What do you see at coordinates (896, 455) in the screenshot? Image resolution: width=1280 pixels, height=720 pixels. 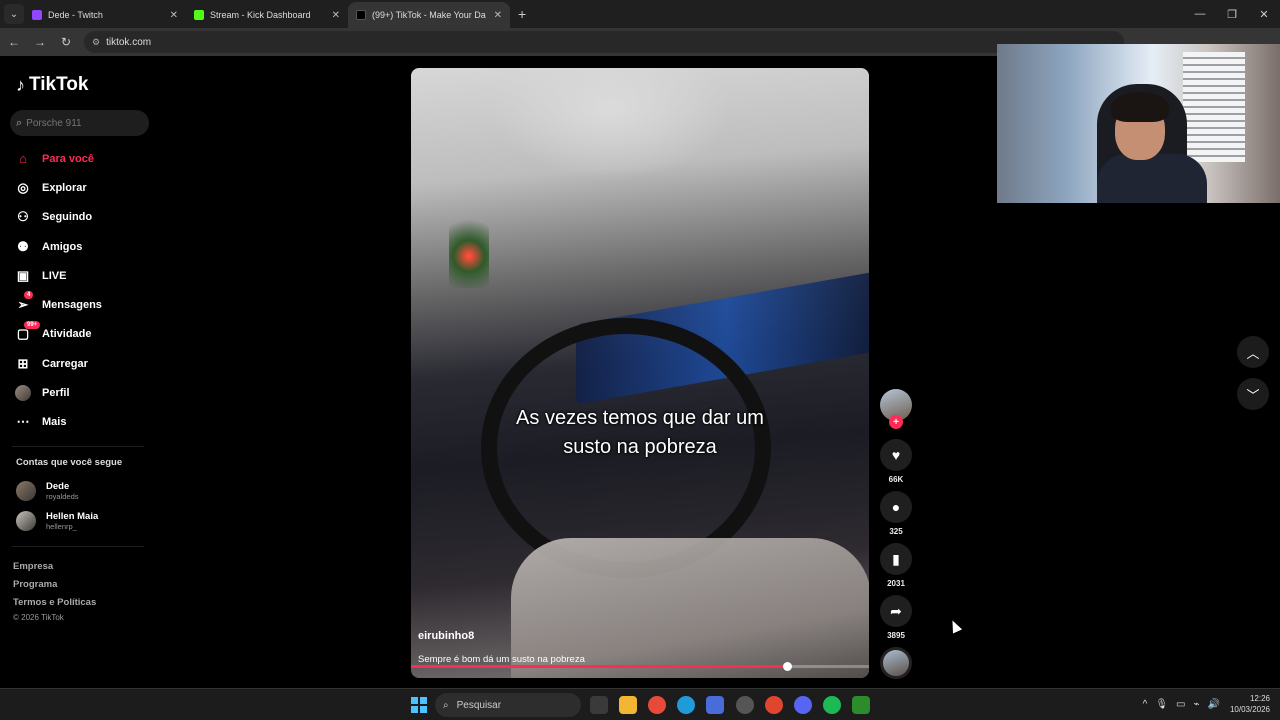 I see `heart-icon: ♥` at bounding box center [896, 455].